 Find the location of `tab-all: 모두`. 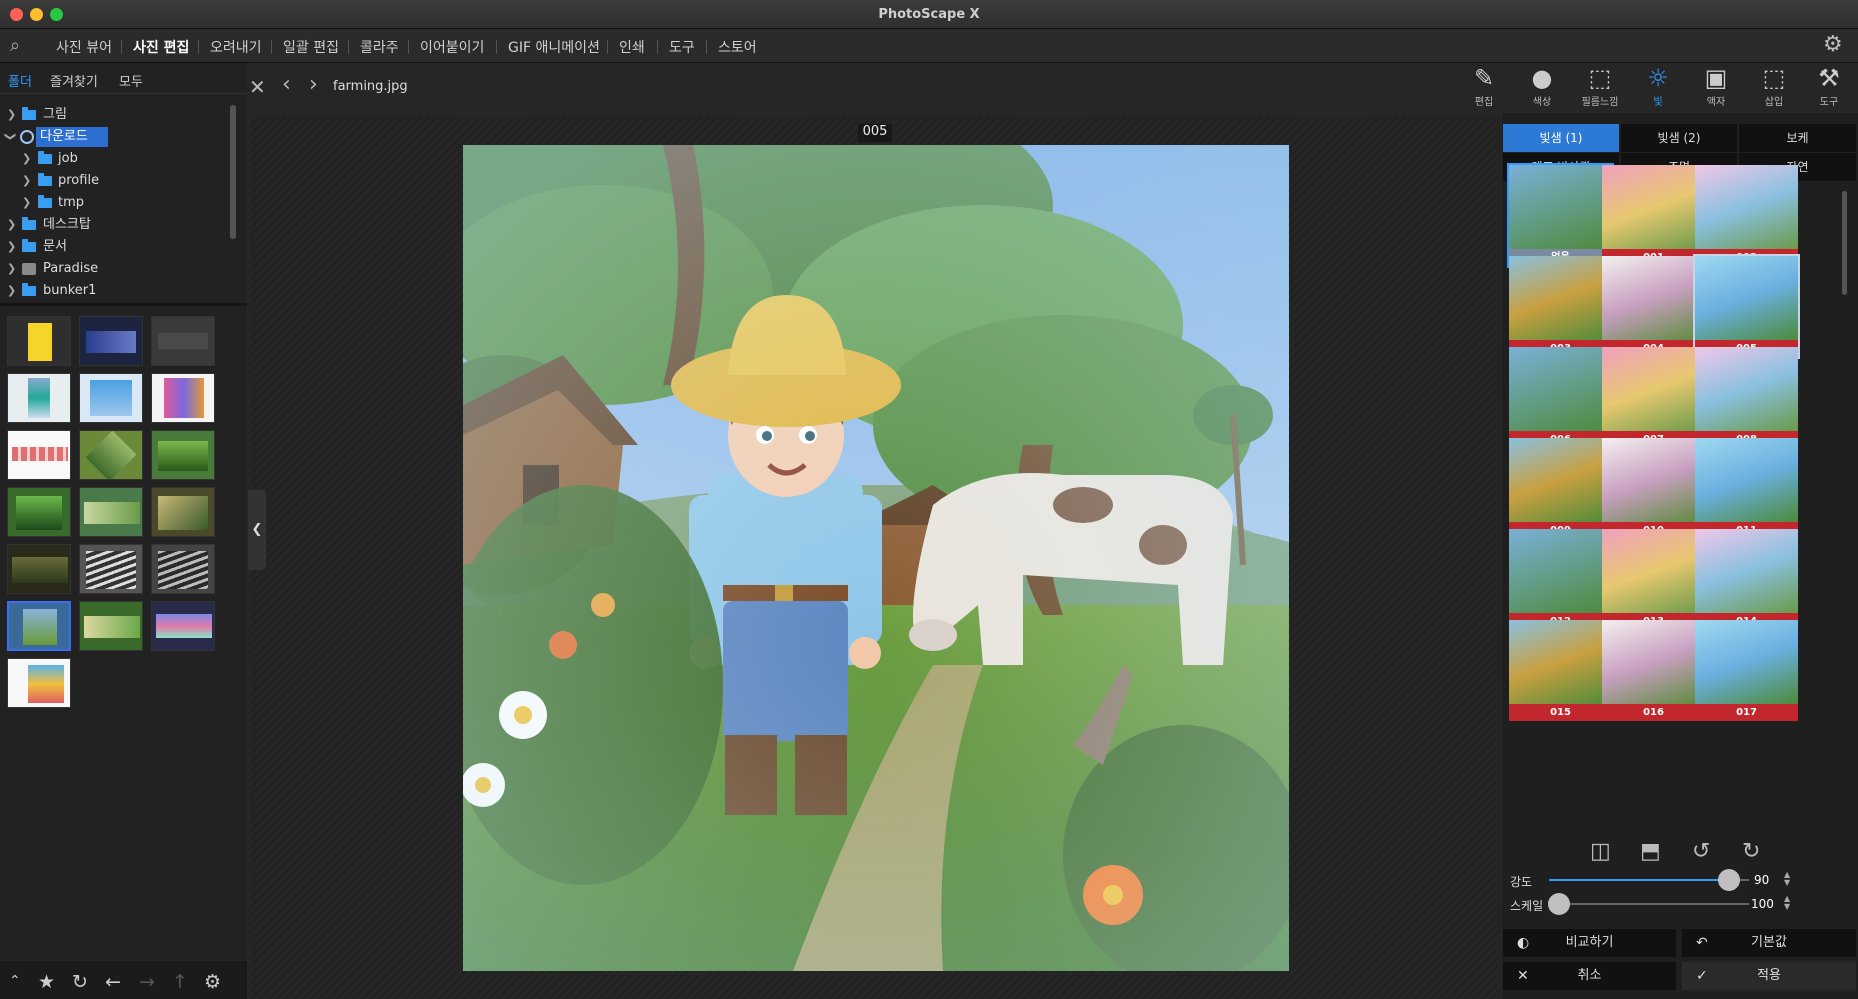

tab-all: 모두 is located at coordinates (131, 80).